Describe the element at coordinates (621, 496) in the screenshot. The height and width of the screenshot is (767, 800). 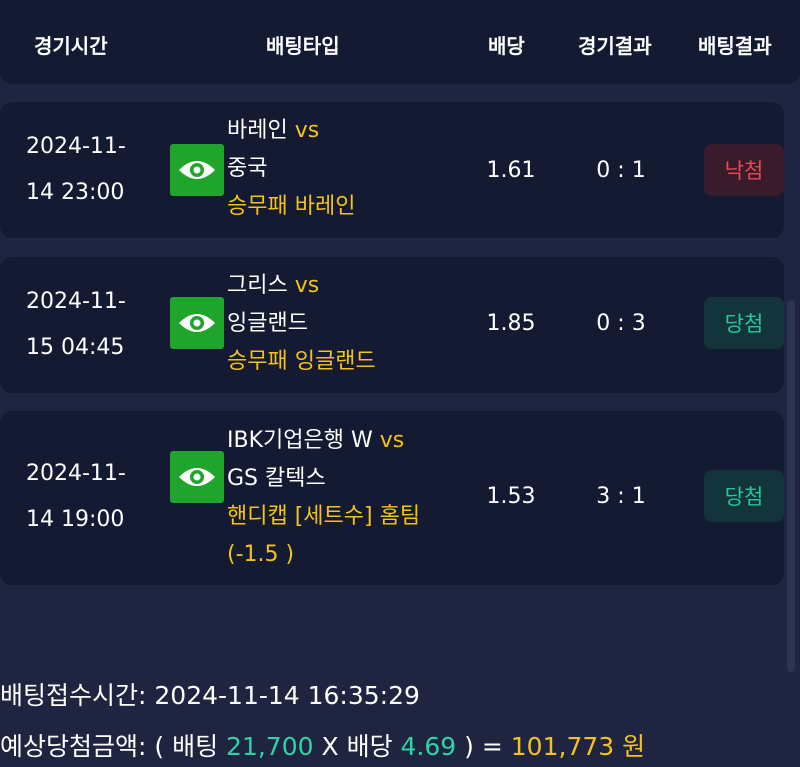
I see `match-score: 3 : 1` at that location.